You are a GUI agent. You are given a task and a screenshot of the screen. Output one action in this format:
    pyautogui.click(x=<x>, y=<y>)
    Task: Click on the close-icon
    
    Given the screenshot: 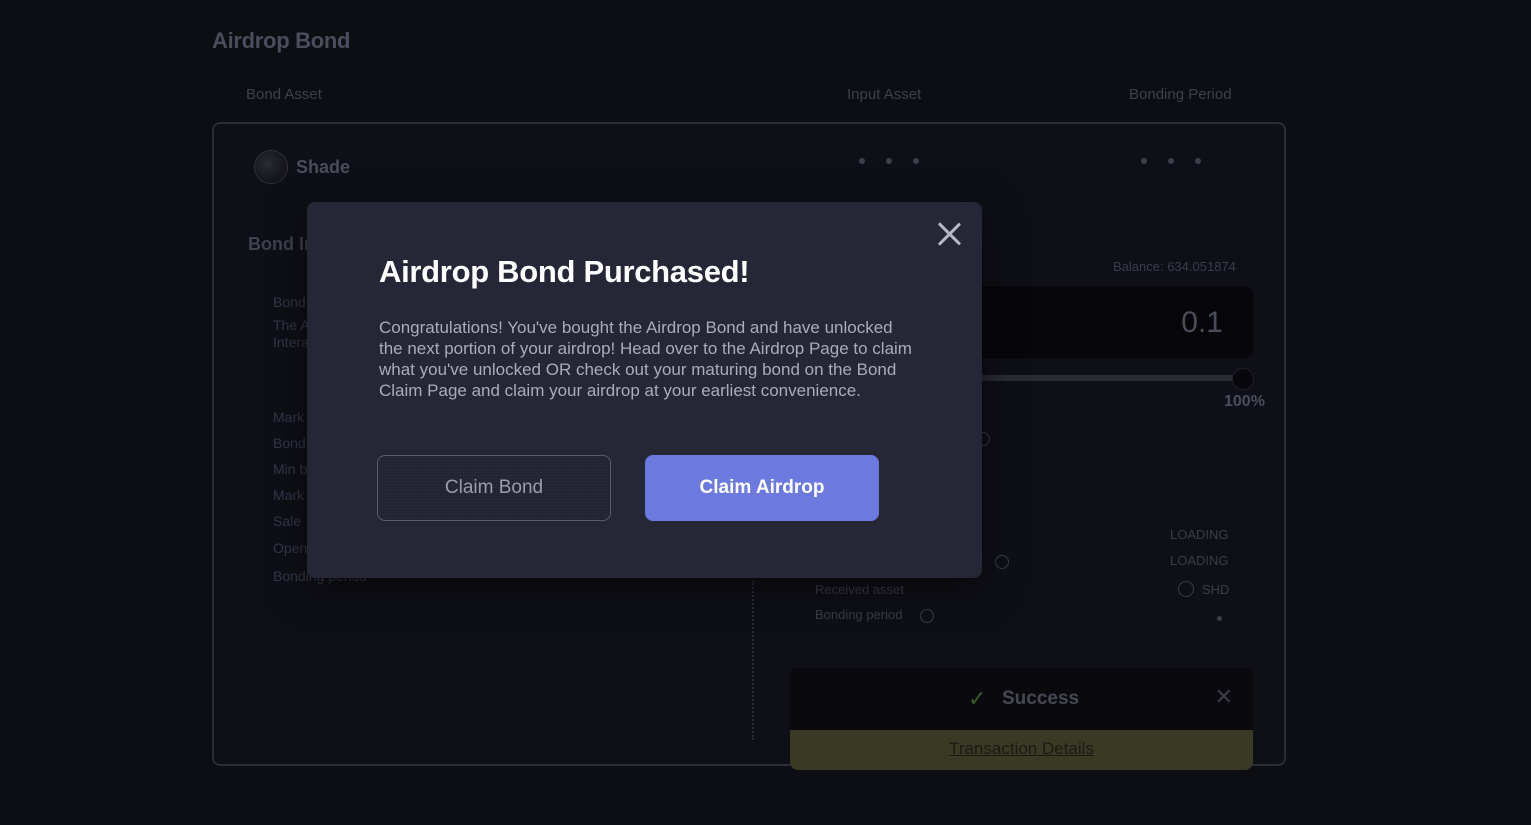 What is the action you would take?
    pyautogui.click(x=949, y=233)
    